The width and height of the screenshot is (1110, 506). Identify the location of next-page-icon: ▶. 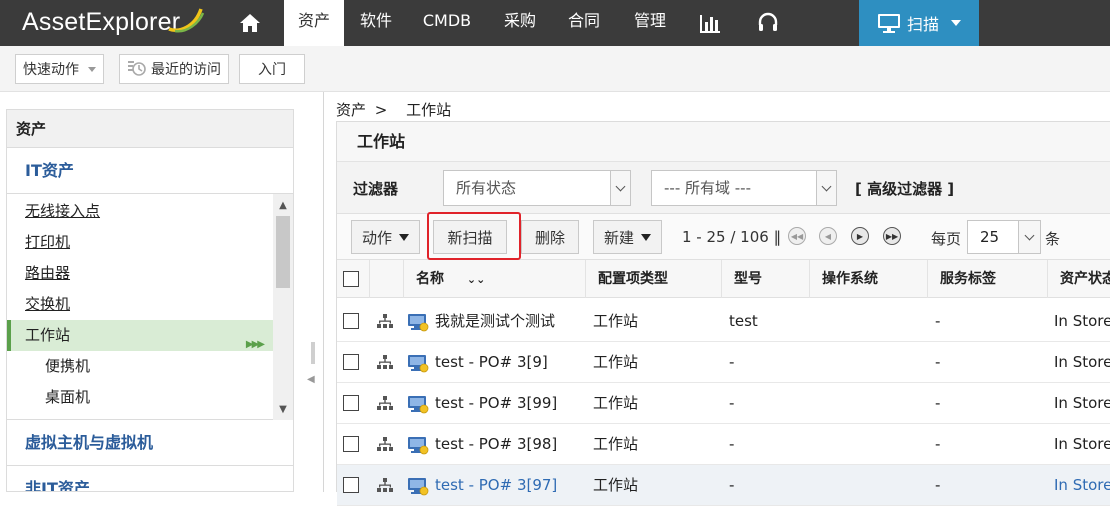
(860, 236).